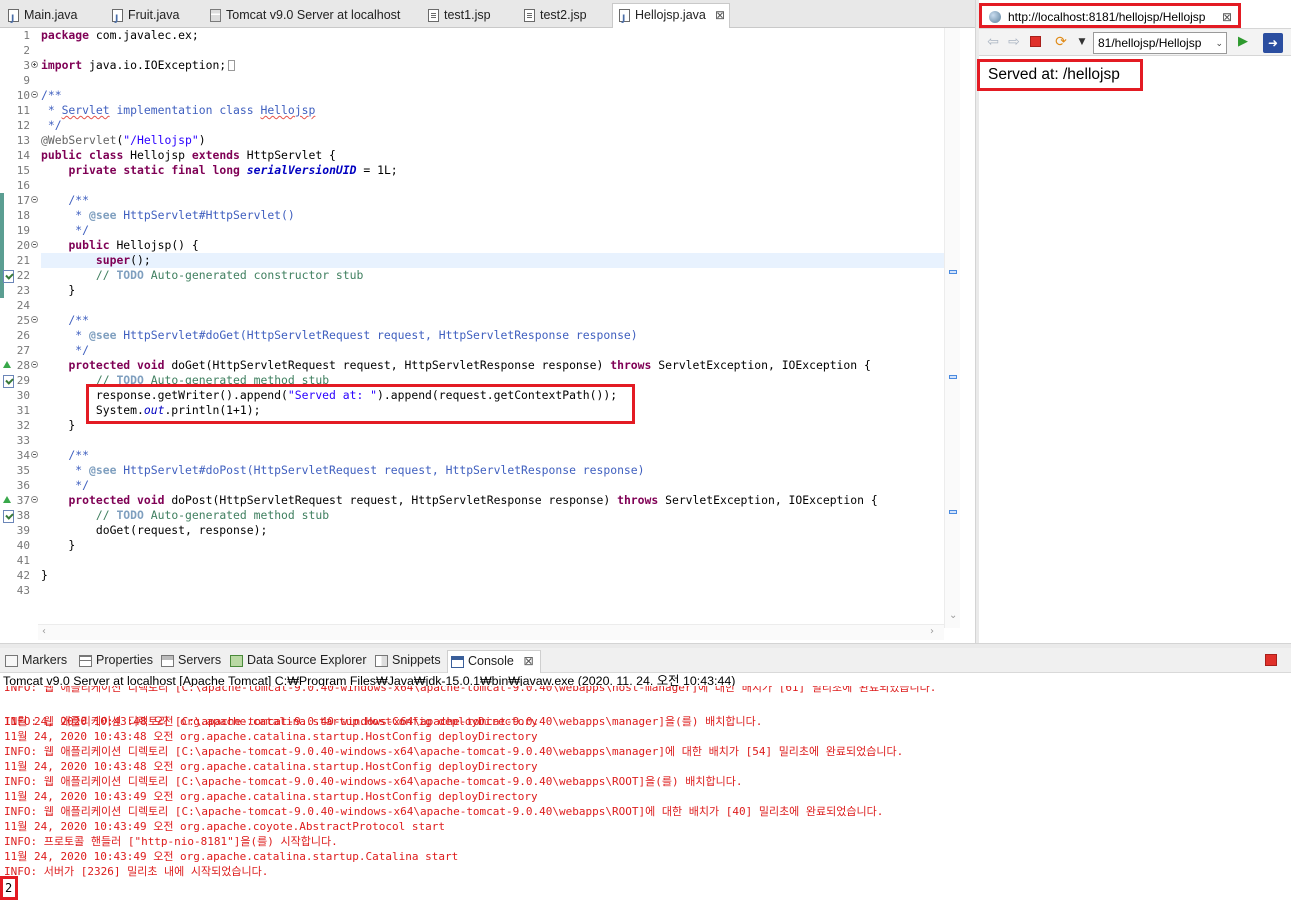 The image size is (1291, 905). I want to click on server-icon, so click(215, 15).